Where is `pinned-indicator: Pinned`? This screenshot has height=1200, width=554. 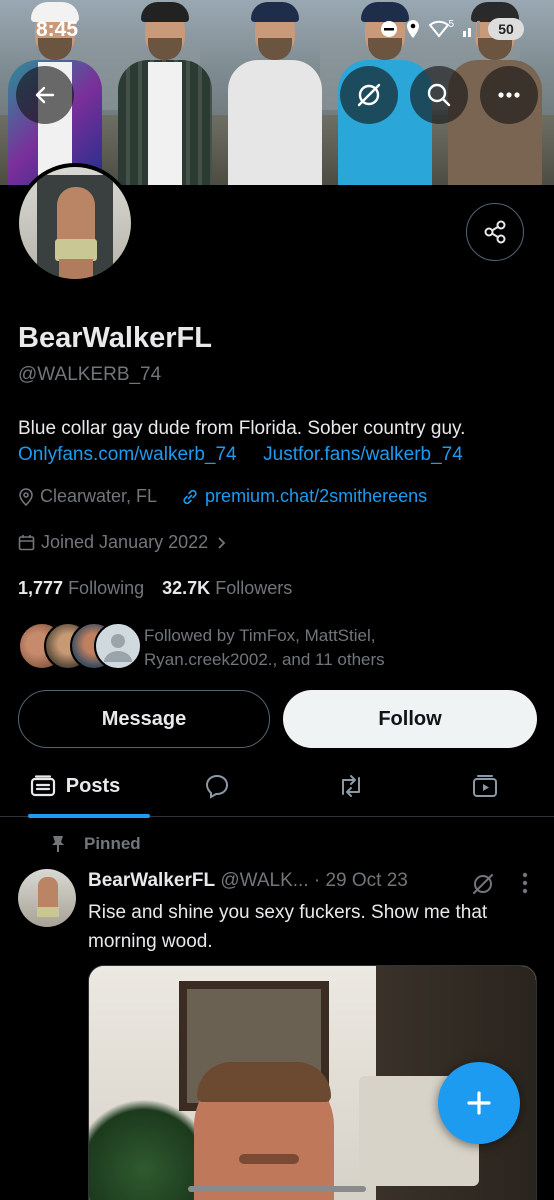 pinned-indicator: Pinned is located at coordinates (95, 844).